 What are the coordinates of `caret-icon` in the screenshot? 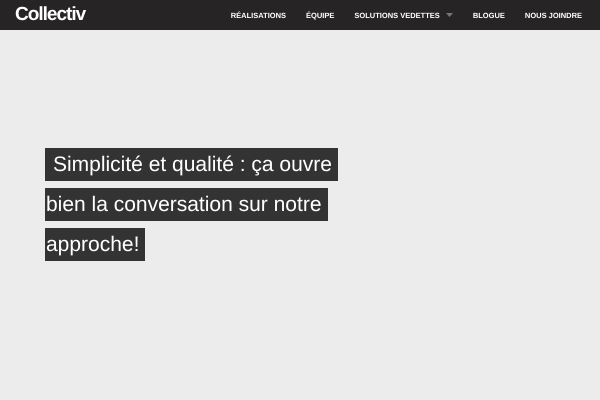 It's located at (449, 15).